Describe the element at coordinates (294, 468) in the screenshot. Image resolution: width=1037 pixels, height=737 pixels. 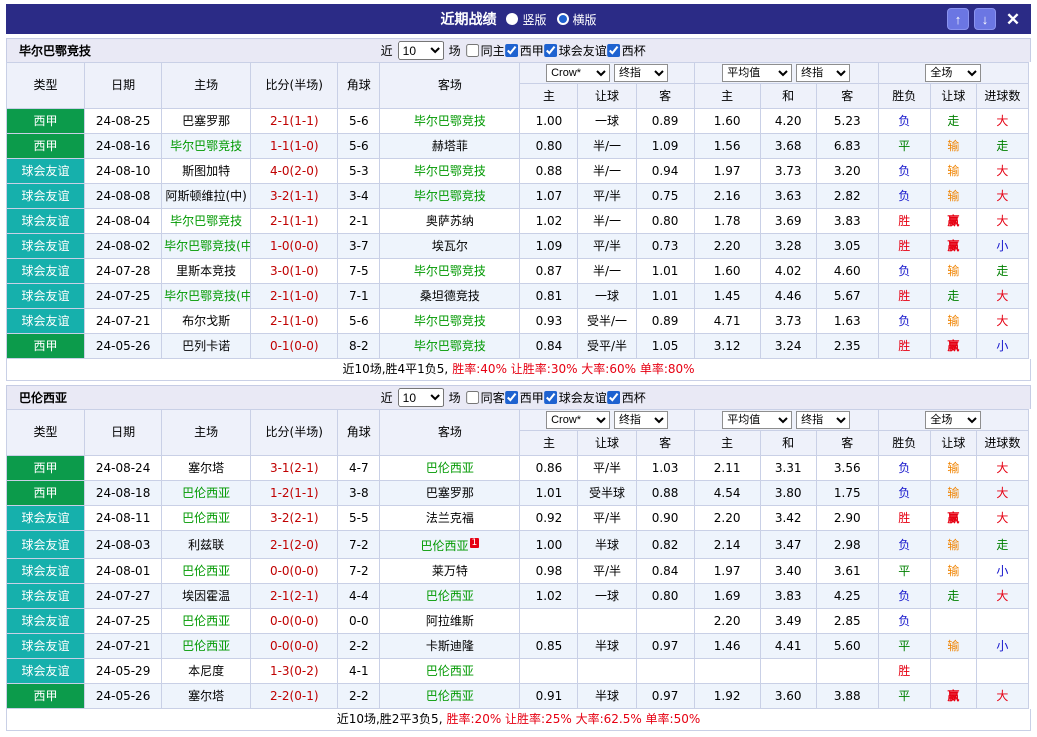
I see `cell-score: 3-1(2-1)` at that location.